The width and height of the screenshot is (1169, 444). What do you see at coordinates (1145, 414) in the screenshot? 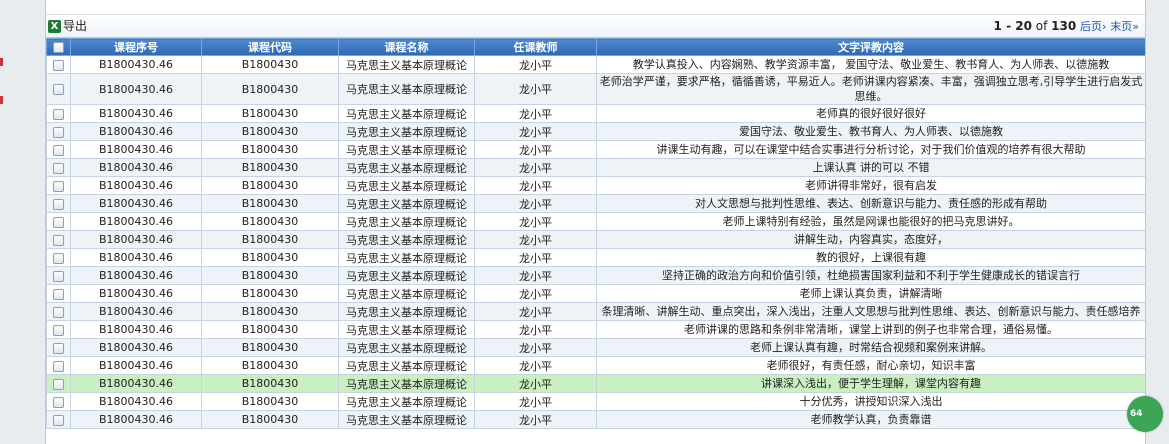
I see `floating-badge: 64` at bounding box center [1145, 414].